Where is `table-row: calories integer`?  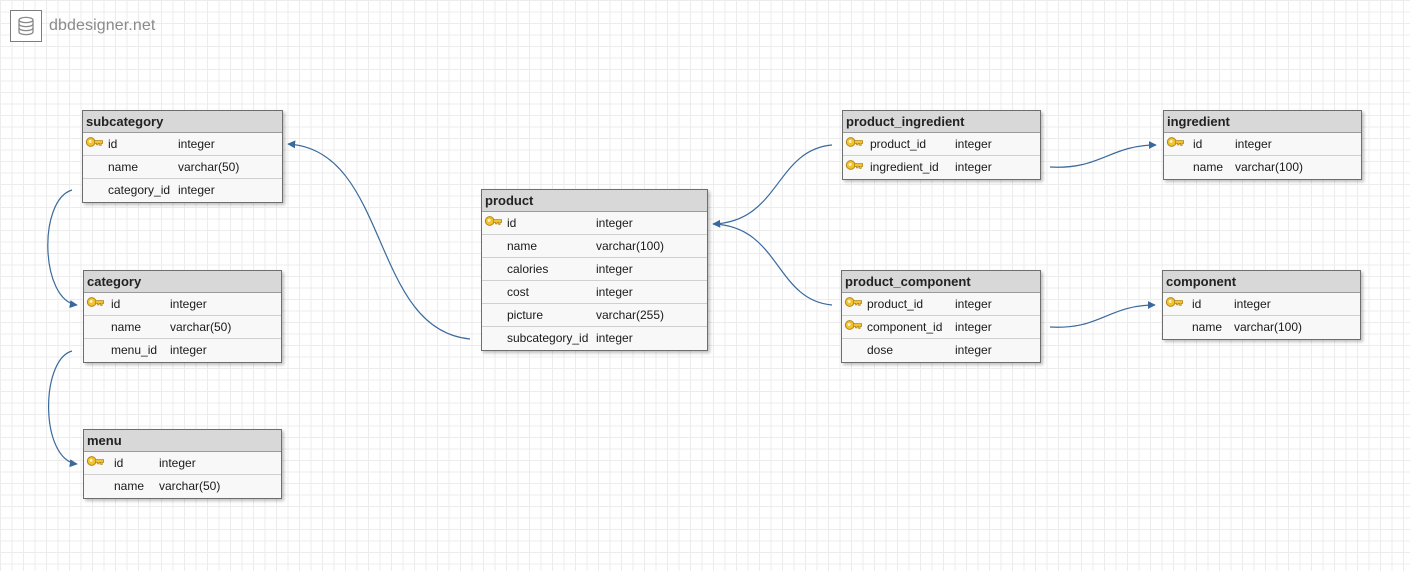 table-row: calories integer is located at coordinates (594, 269).